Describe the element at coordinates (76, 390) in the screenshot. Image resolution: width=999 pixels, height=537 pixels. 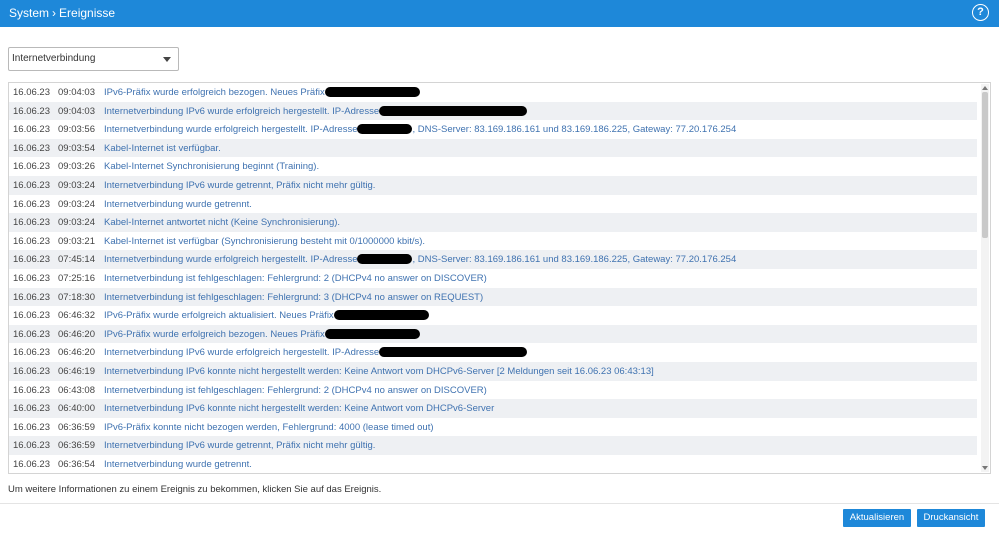
I see `log-time: 06:43:08` at that location.